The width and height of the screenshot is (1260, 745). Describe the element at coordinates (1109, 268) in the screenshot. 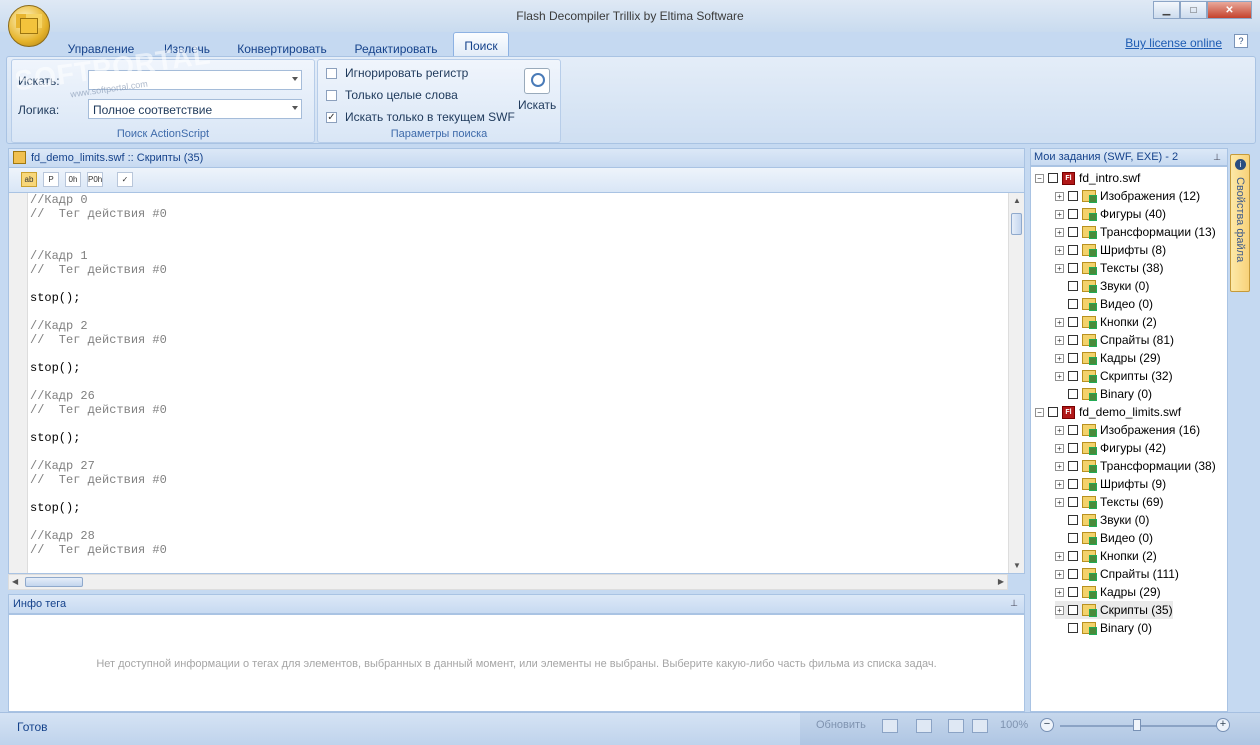

I see `tree-item-node: + Тексты (38)` at that location.